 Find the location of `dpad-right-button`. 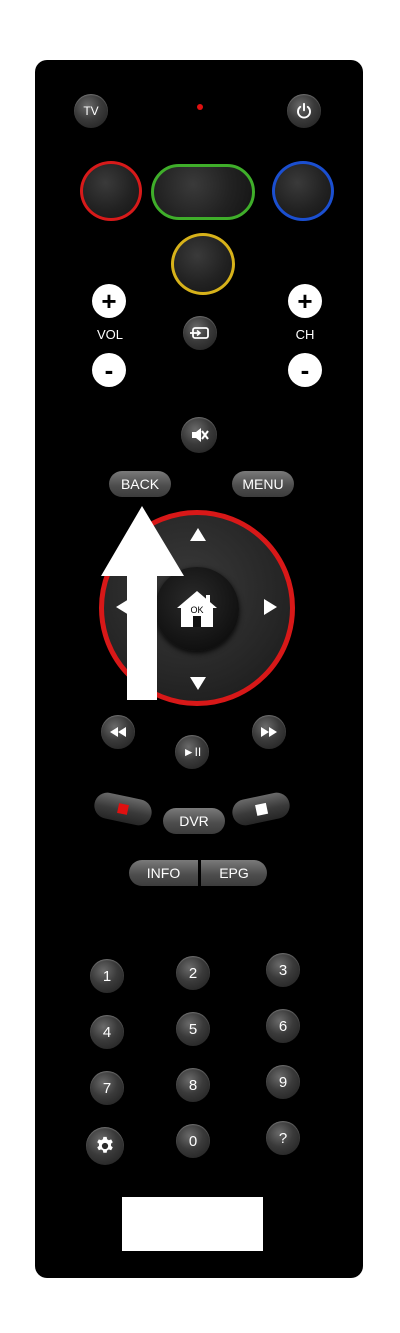

dpad-right-button is located at coordinates (270, 607).